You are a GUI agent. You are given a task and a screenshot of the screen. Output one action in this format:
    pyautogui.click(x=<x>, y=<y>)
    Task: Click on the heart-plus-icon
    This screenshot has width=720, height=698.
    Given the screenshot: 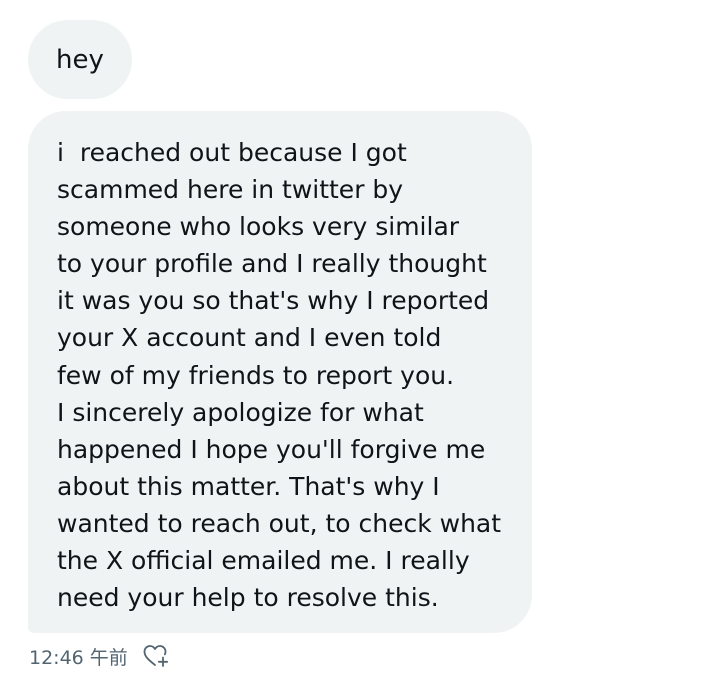 What is the action you would take?
    pyautogui.click(x=155, y=656)
    